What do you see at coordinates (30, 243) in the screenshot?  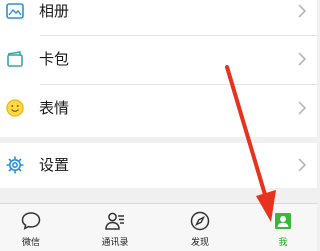 I see `tab-label: 微信` at bounding box center [30, 243].